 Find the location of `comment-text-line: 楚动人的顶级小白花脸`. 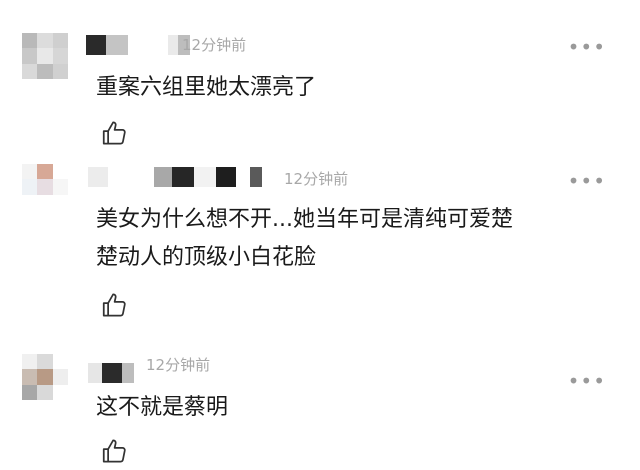

comment-text-line: 楚动人的顶级小白花脸 is located at coordinates (206, 257).